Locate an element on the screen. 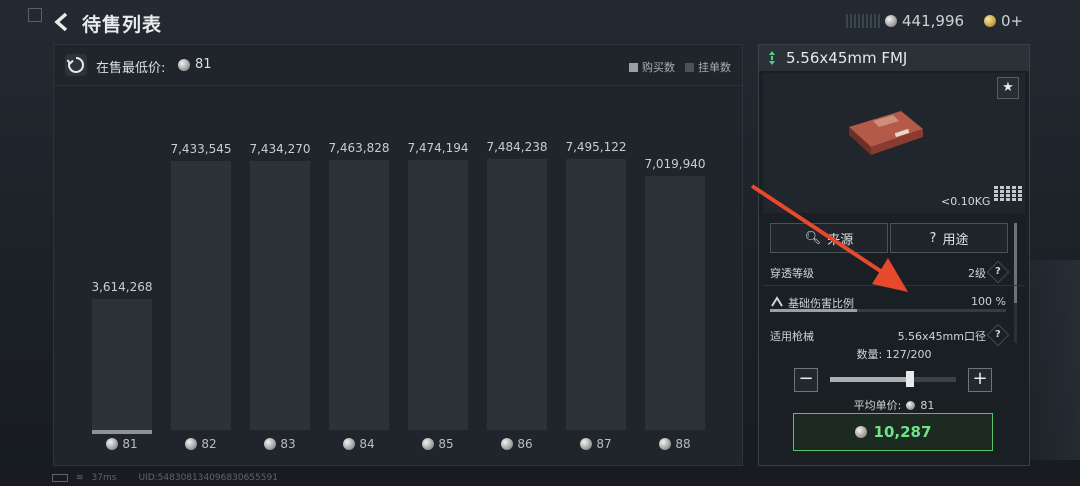  x-tick-label: 88 is located at coordinates (675, 444).